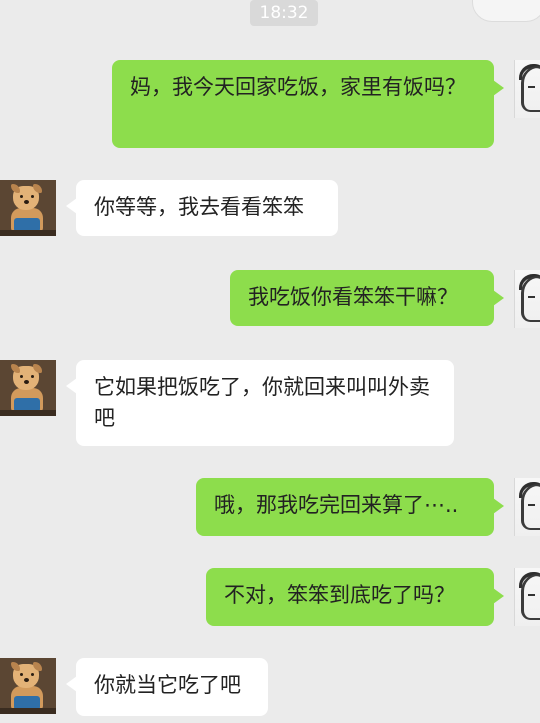  What do you see at coordinates (353, 297) in the screenshot?
I see `message-text: 我吃饭你看笨笨干嘛？` at bounding box center [353, 297].